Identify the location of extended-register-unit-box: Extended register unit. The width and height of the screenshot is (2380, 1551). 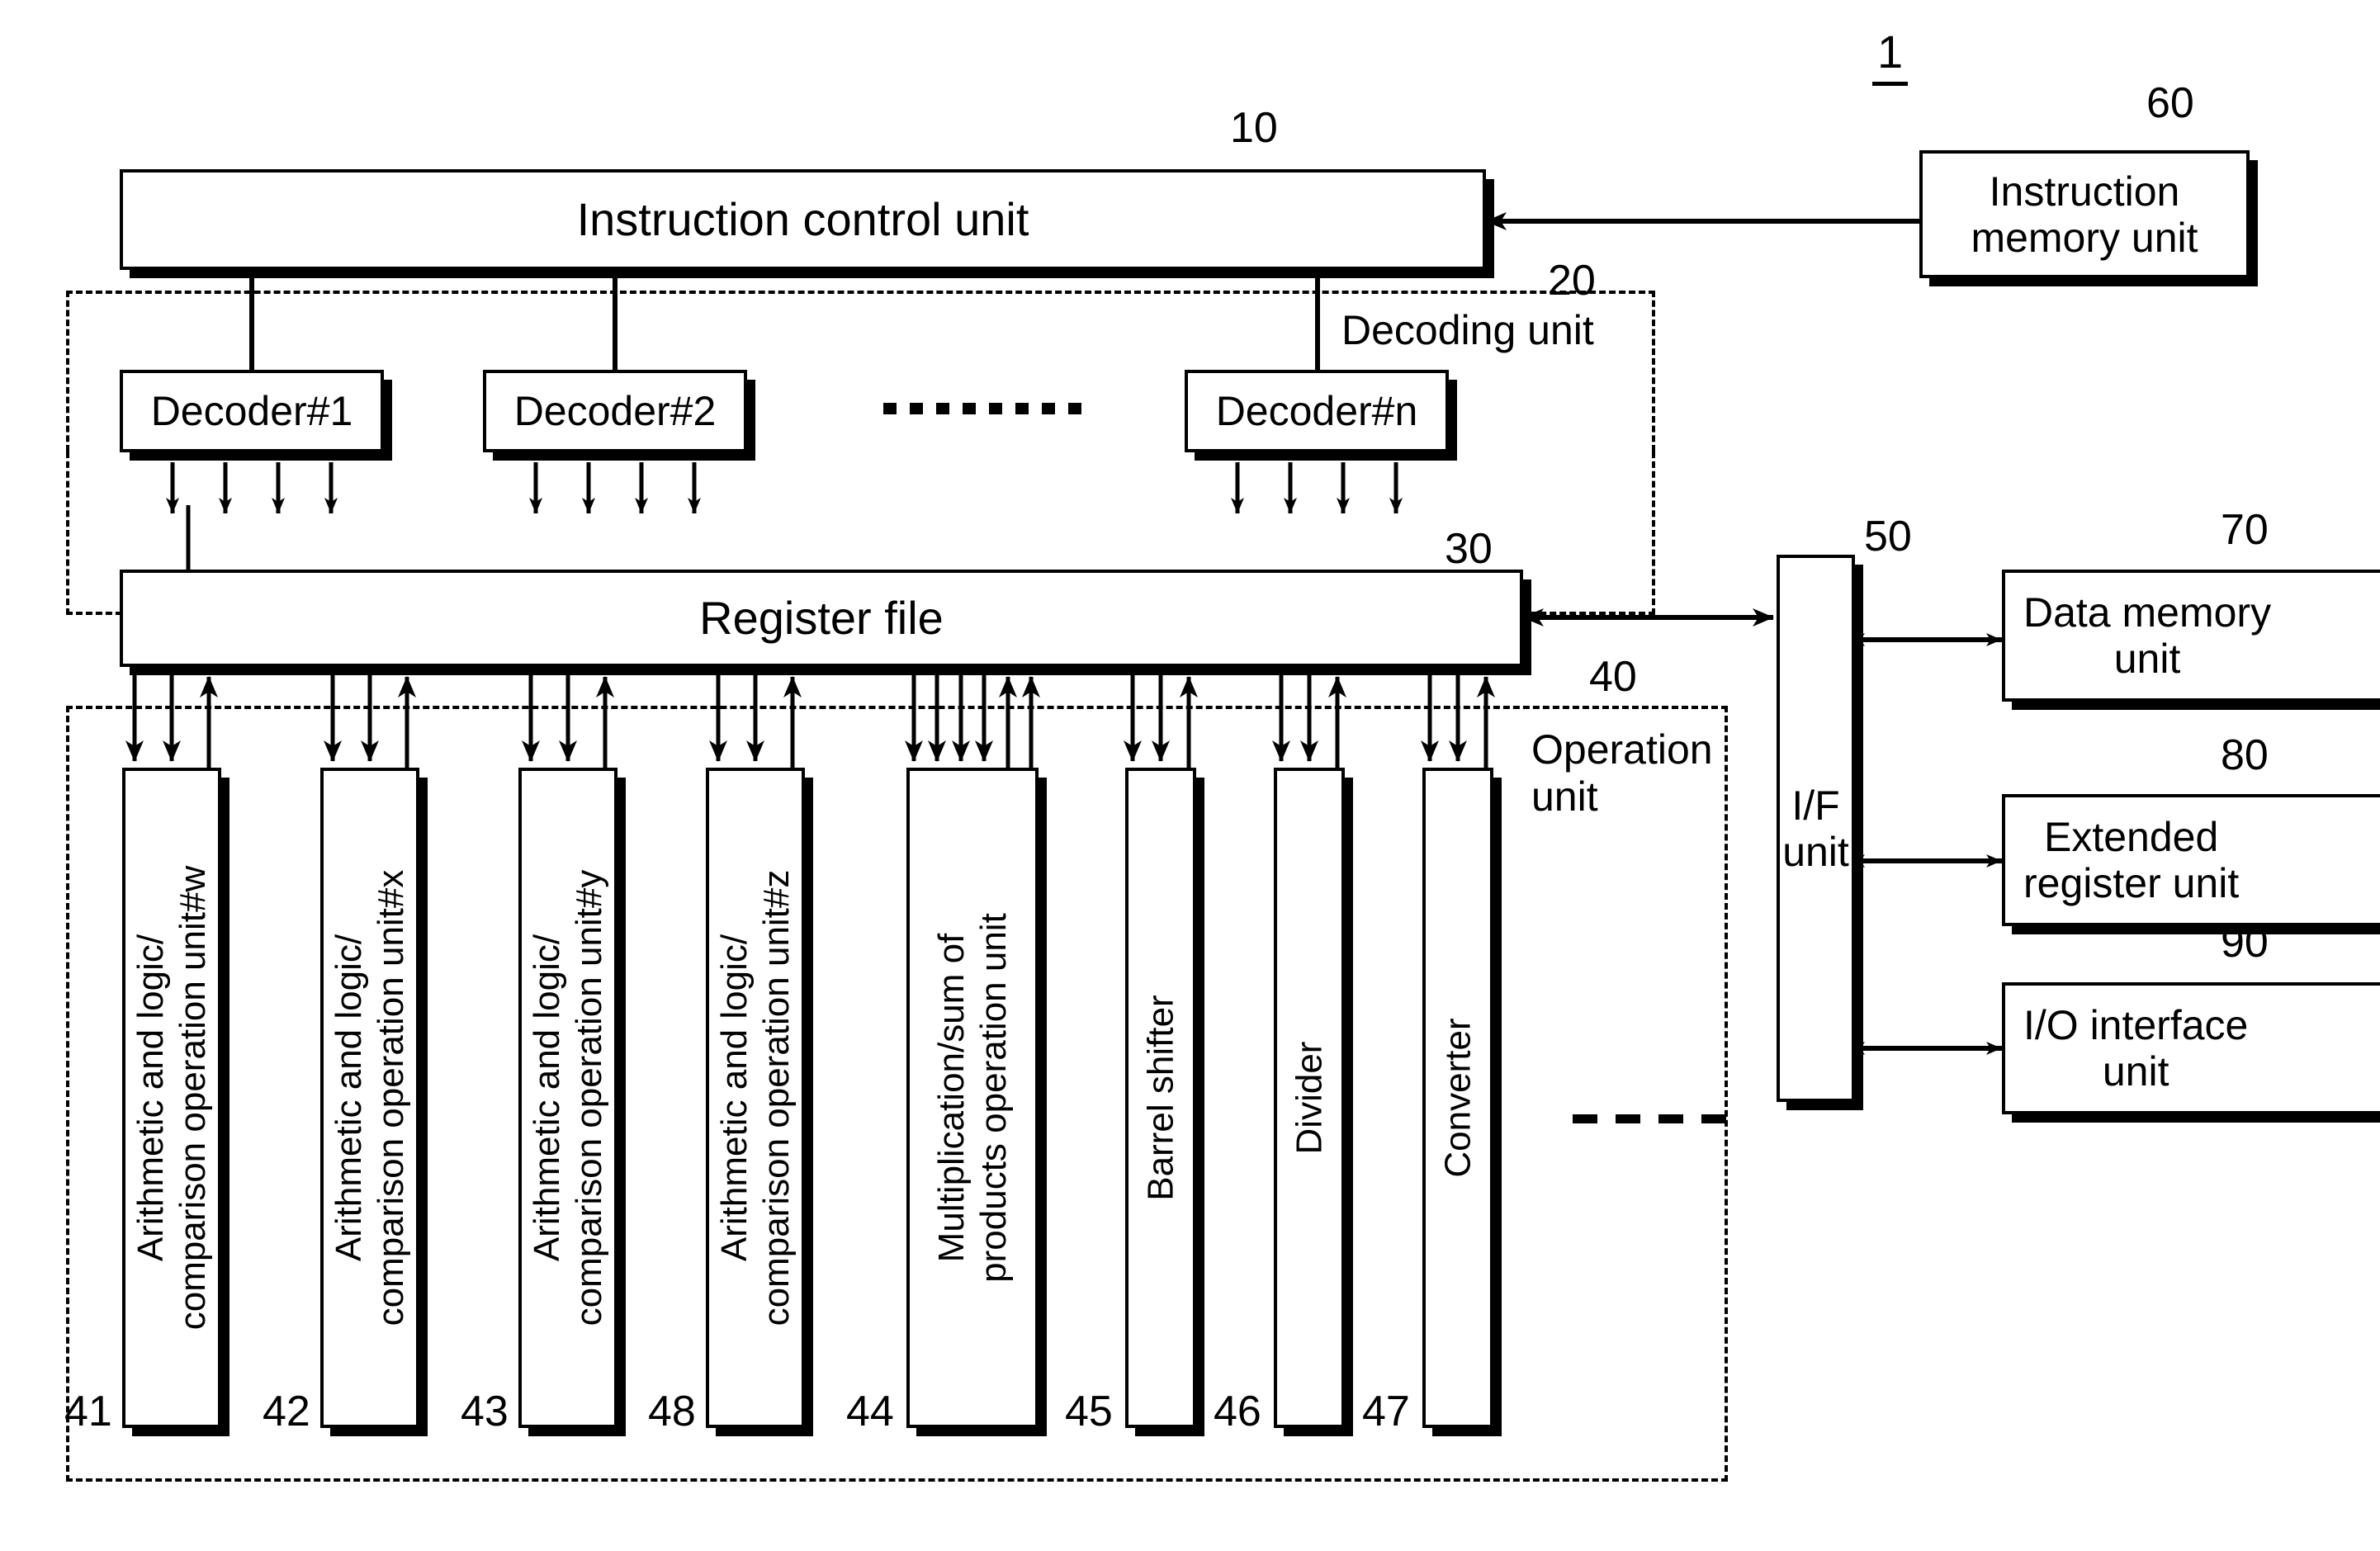
(2191, 860).